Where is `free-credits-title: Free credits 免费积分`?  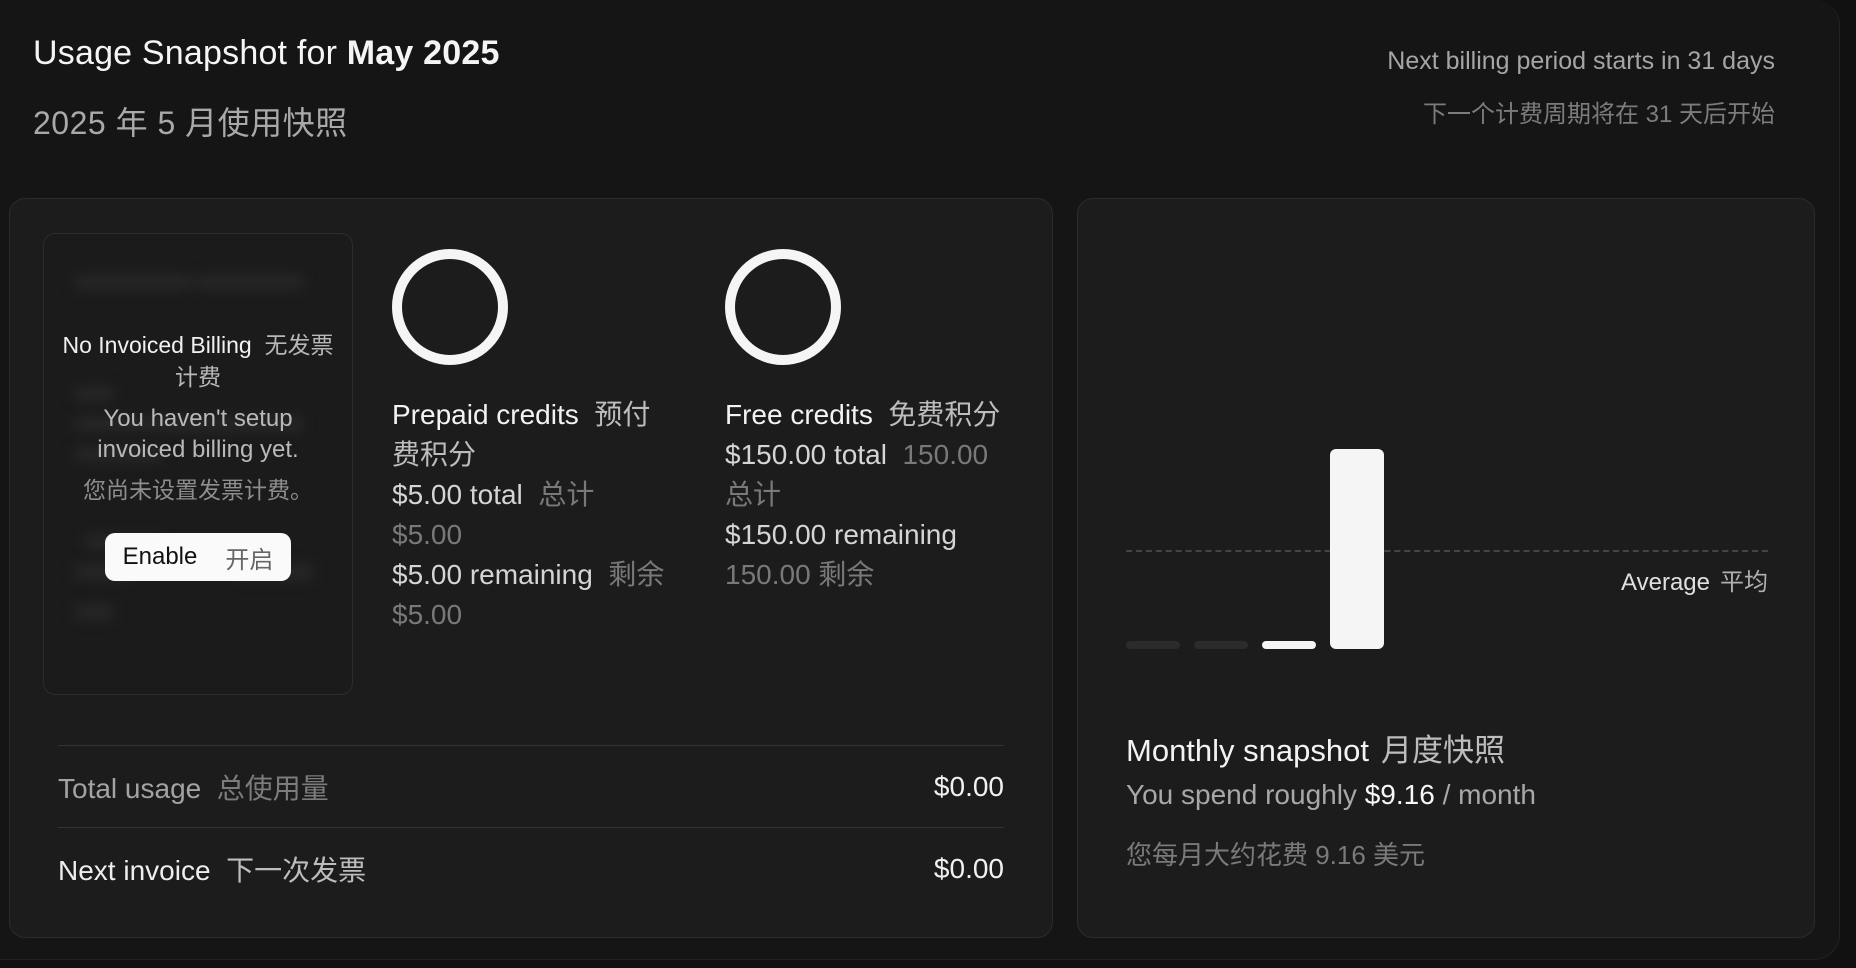
free-credits-title: Free credits 免费积分 is located at coordinates (865, 415).